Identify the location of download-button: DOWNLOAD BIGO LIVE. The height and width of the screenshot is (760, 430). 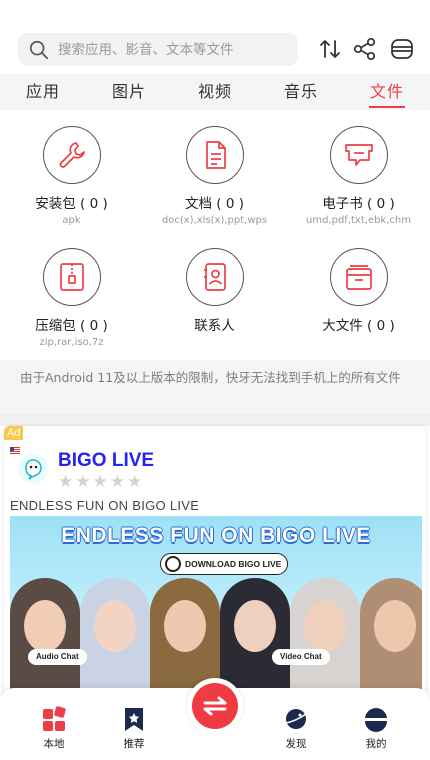
(224, 564).